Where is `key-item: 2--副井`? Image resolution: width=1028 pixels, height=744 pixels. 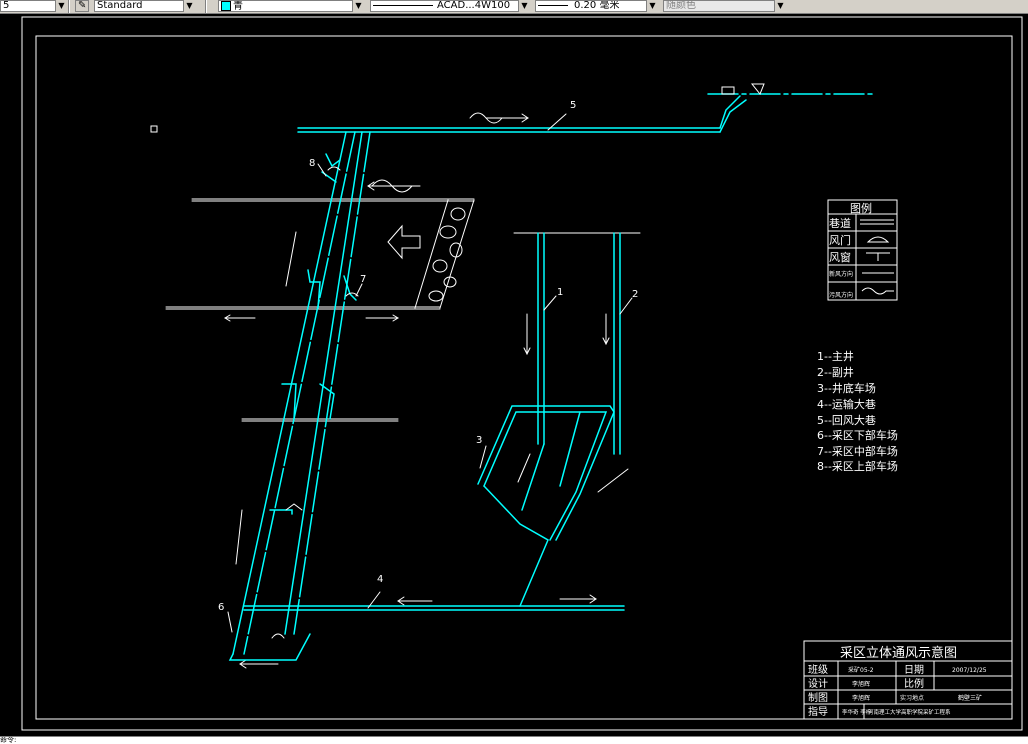
key-item: 2--副井 is located at coordinates (835, 372).